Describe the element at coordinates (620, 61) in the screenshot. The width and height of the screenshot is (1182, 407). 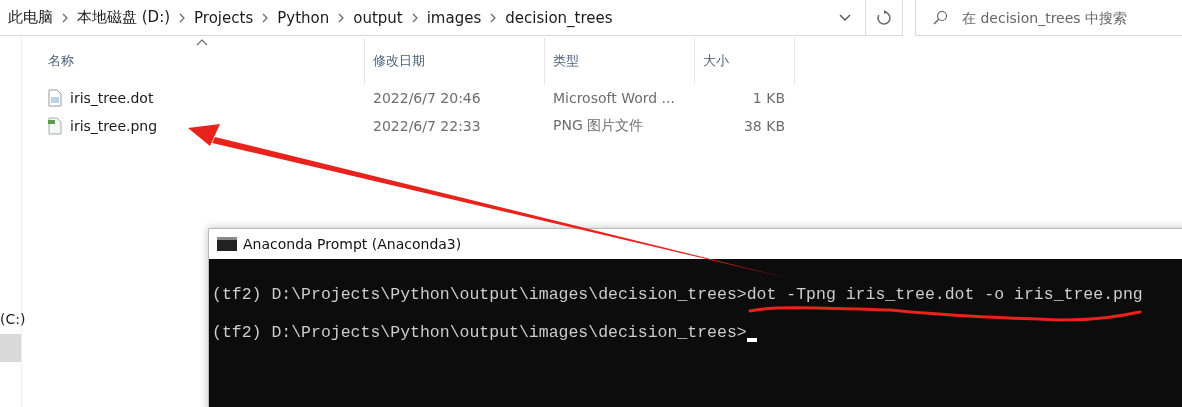
I see `column-header: 类型` at that location.